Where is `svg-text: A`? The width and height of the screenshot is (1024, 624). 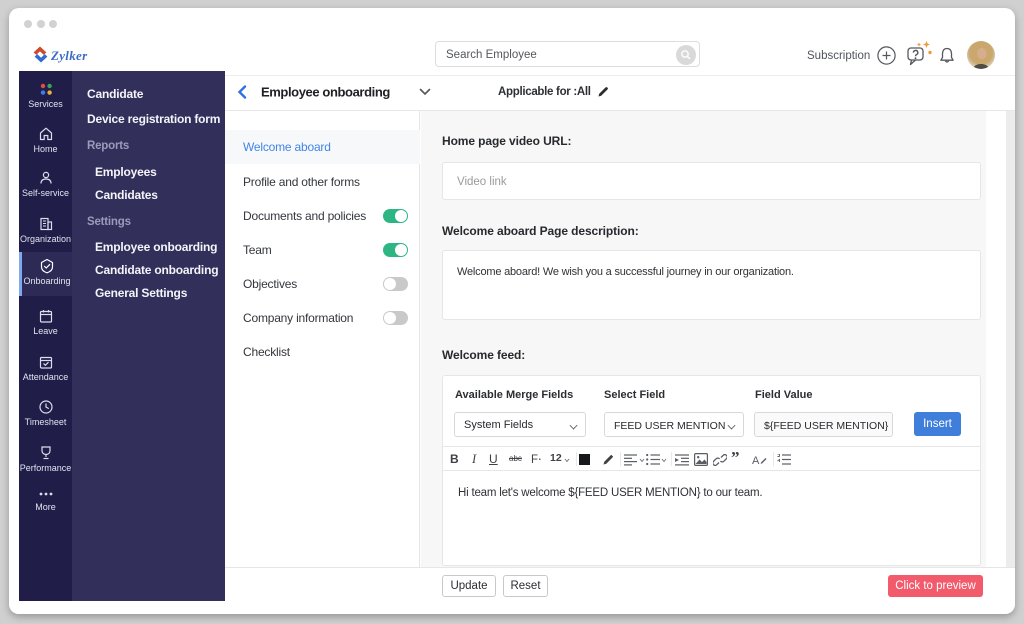
svg-text: A is located at coordinates (756, 460).